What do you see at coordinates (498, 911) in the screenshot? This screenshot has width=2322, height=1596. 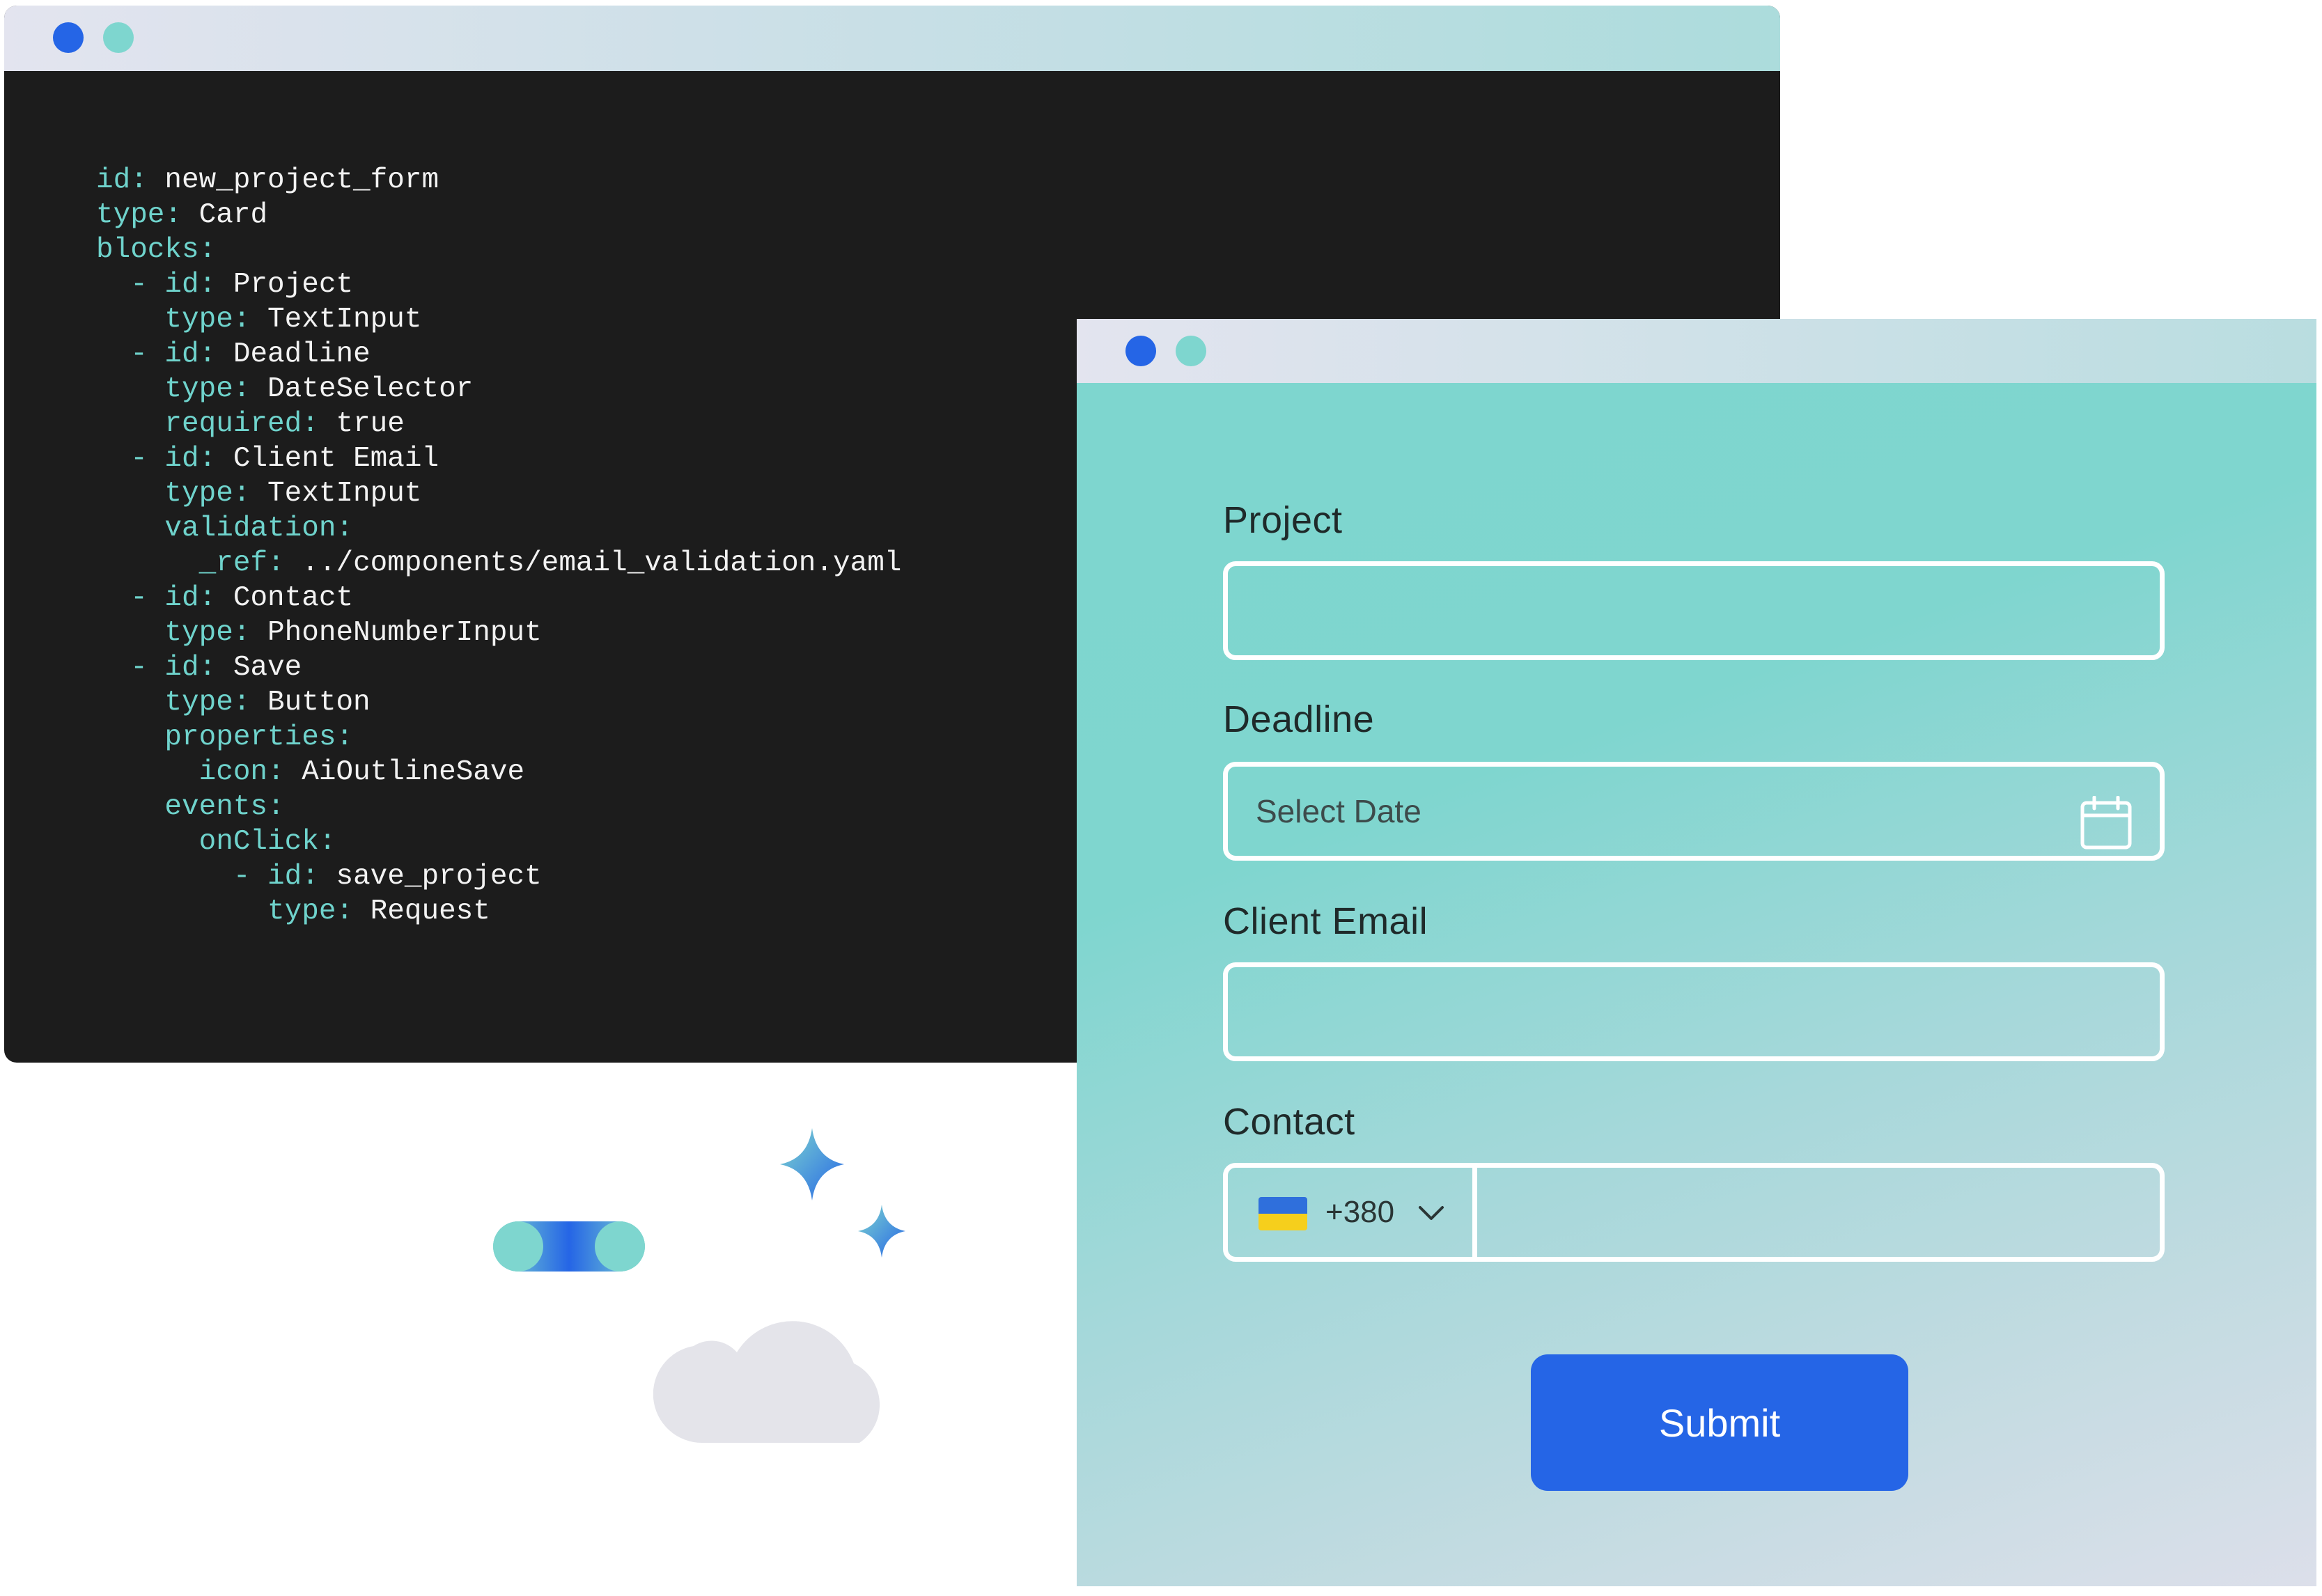 I see `code-line: type: Request` at bounding box center [498, 911].